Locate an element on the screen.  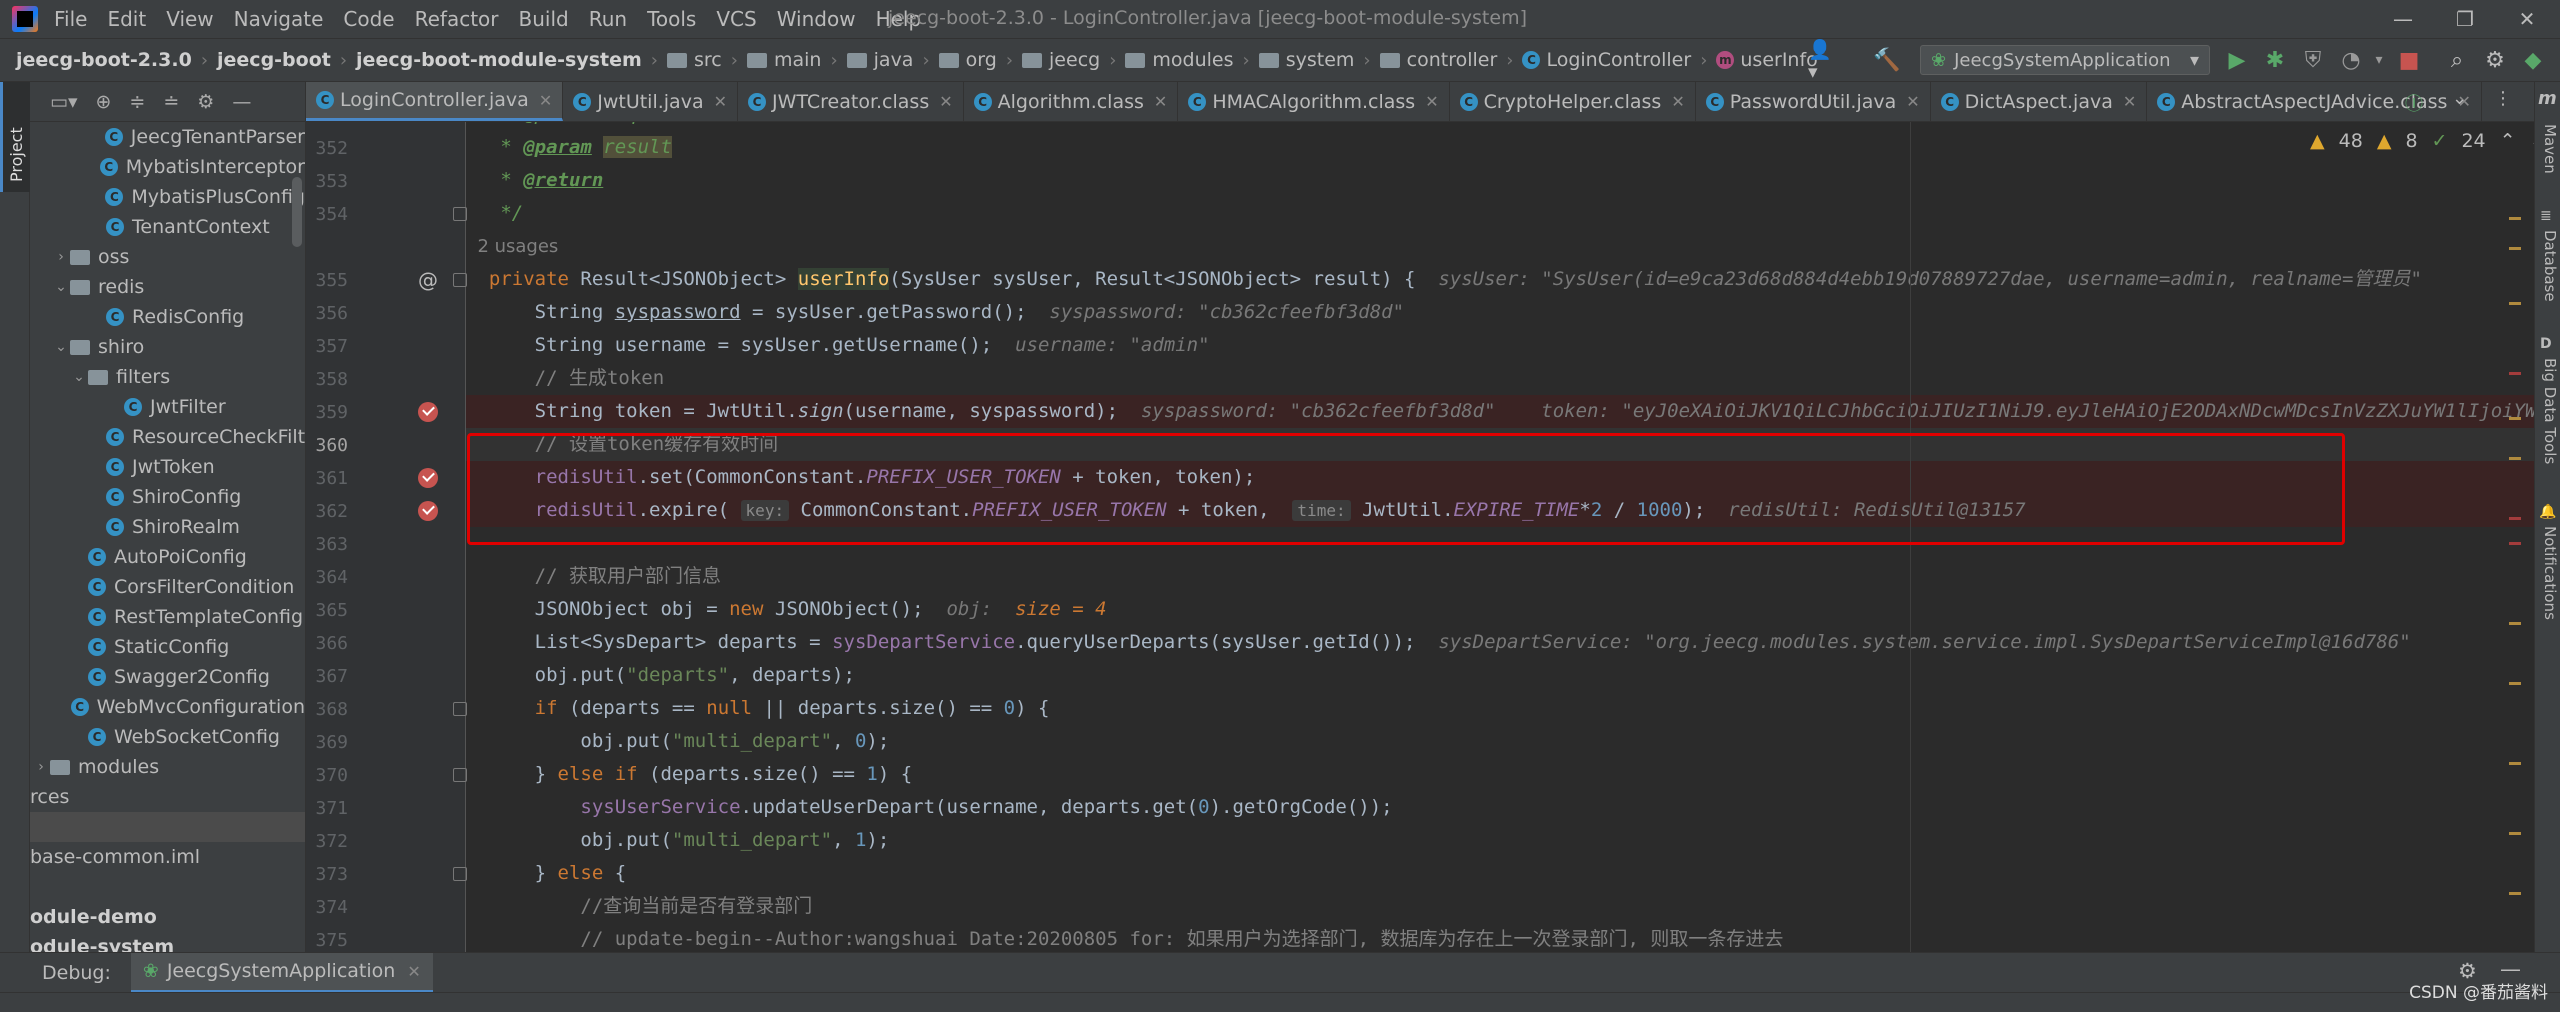
tree-item: C TenantContext is located at coordinates (167, 227).